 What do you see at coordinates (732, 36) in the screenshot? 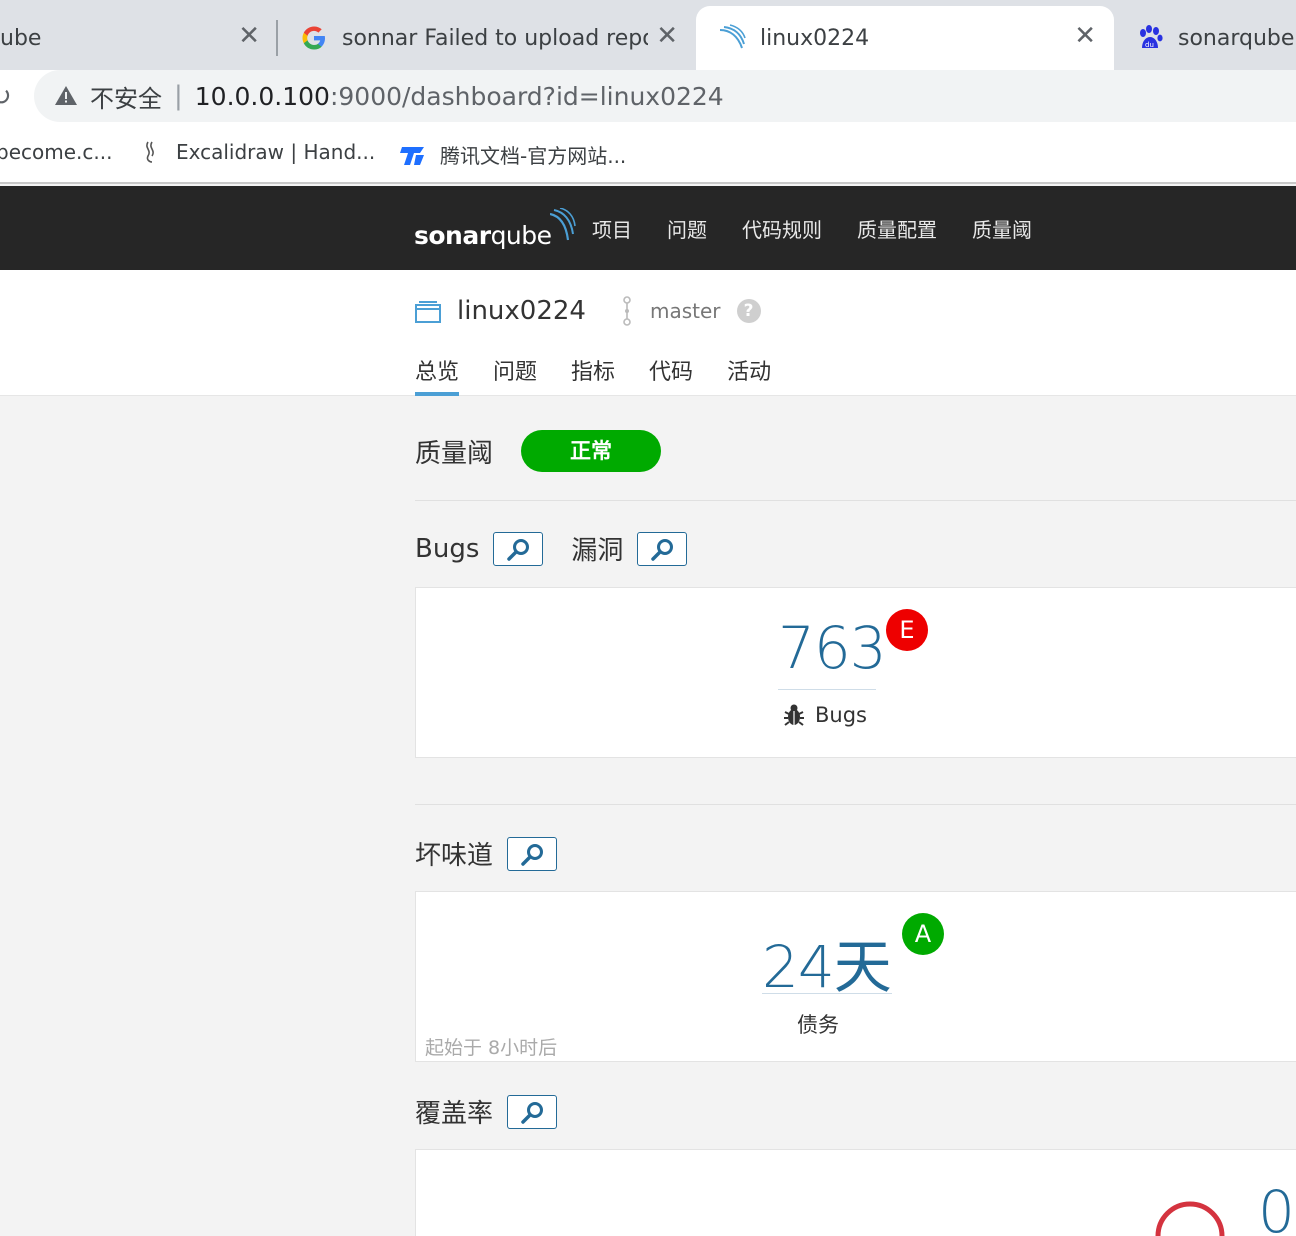
I see `sonarqube-favicon-icon` at bounding box center [732, 36].